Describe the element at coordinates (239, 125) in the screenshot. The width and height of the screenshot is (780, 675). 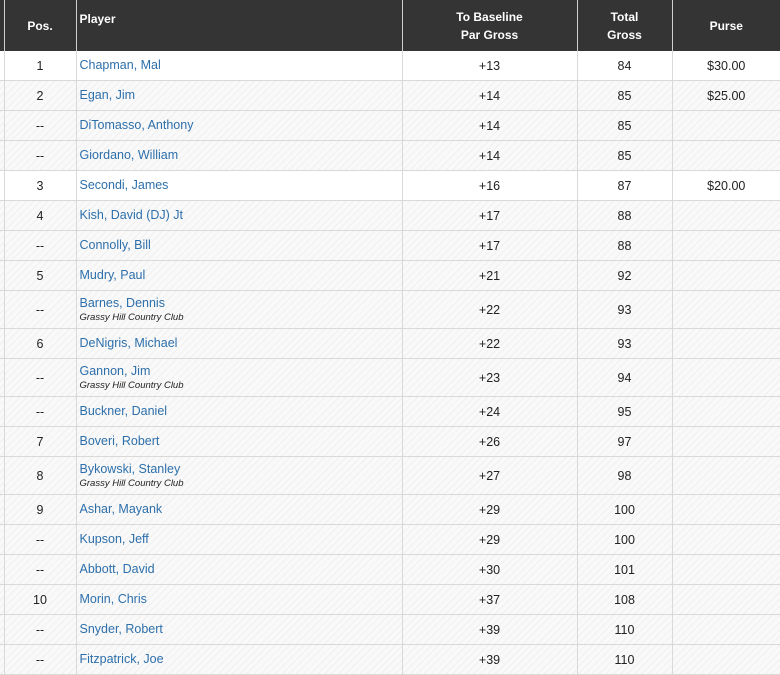
I see `player-name-link: DiTomasso, Anthony` at that location.